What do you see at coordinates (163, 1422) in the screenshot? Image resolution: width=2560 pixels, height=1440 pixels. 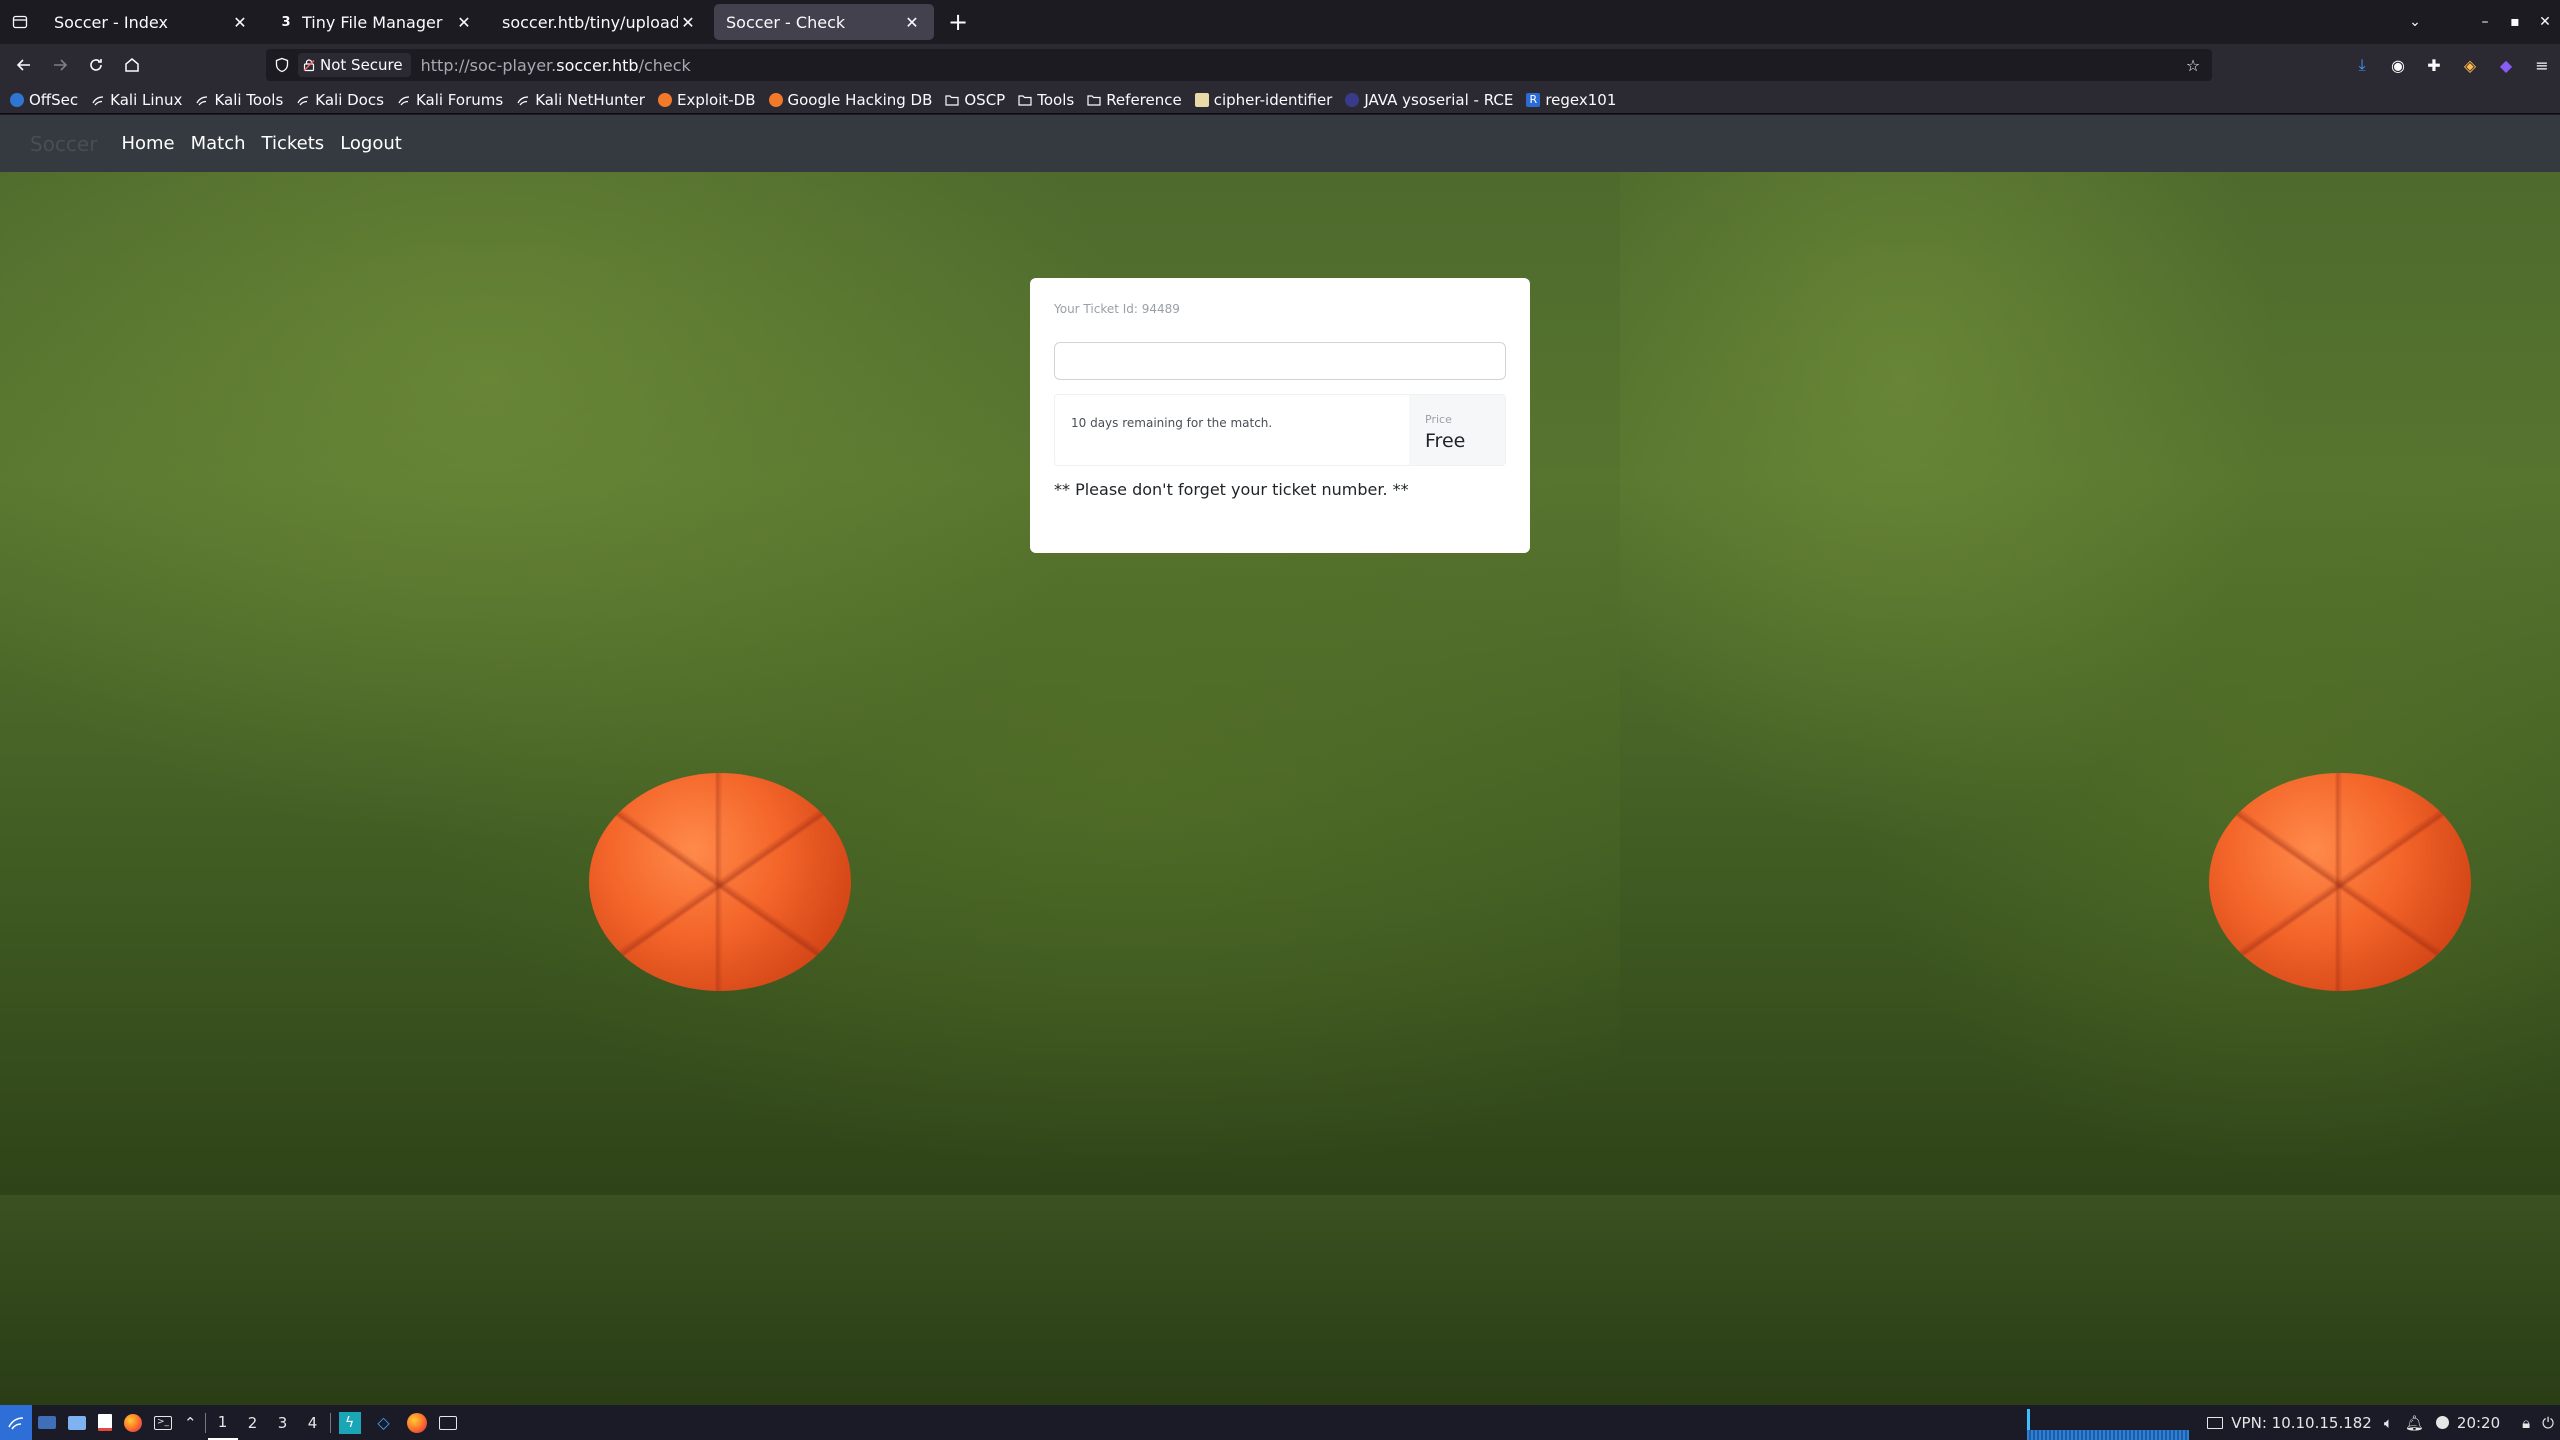 I see `terminal-icon: >_` at bounding box center [163, 1422].